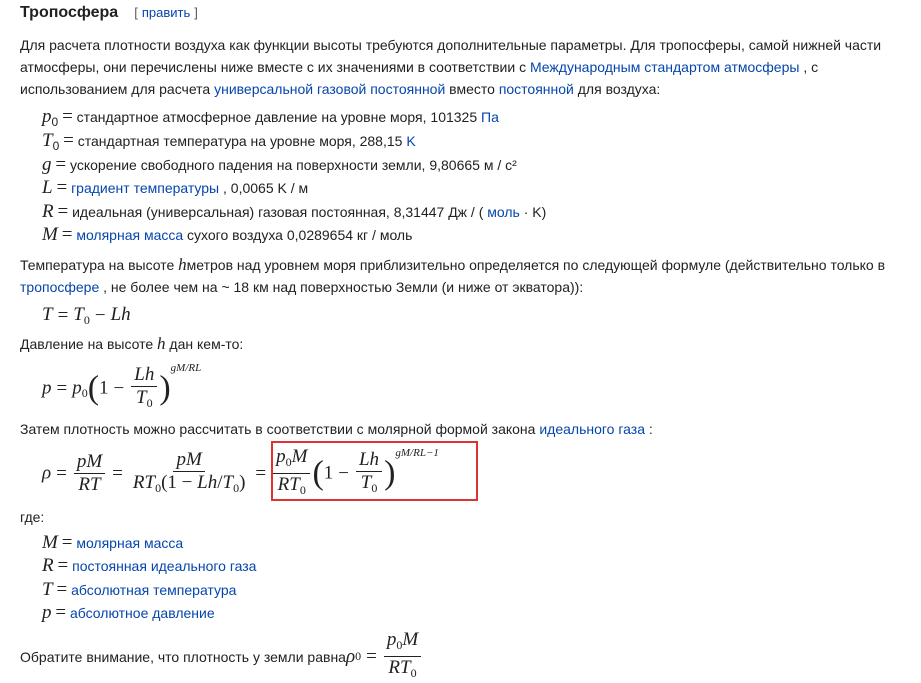 This screenshot has height=683, width=921. What do you see at coordinates (536, 89) in the screenshot?
I see `constant-link: постоянной` at bounding box center [536, 89].